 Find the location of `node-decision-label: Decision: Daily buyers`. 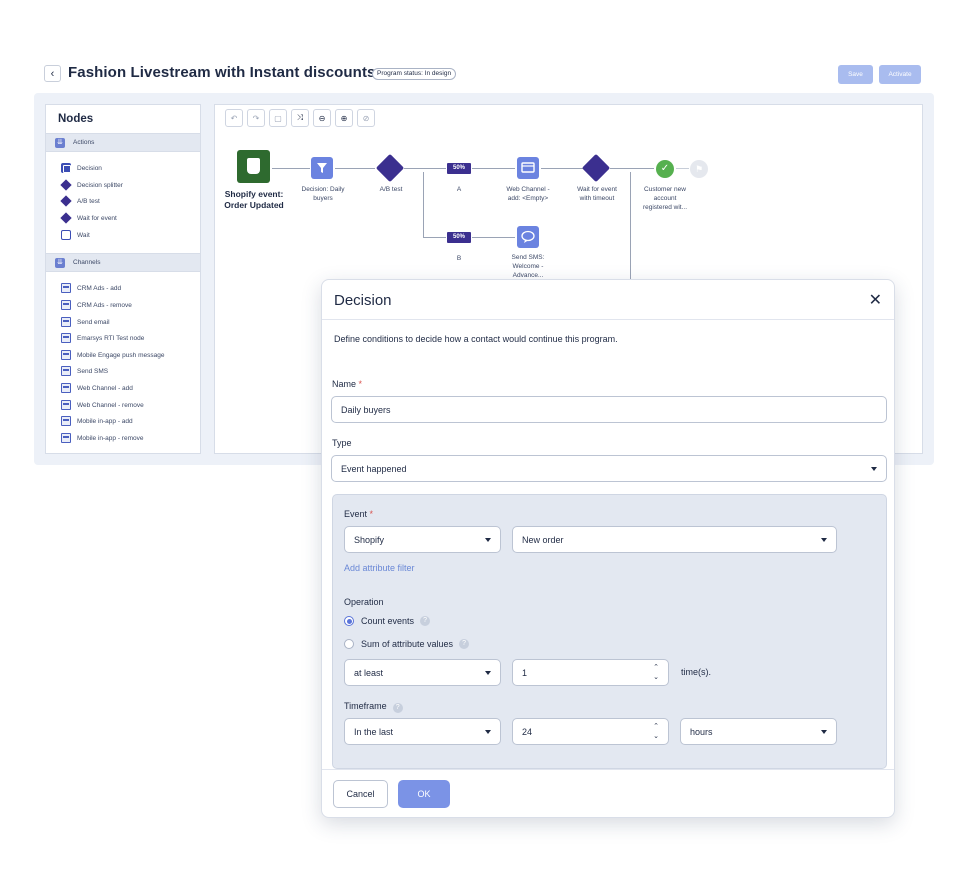

node-decision-label: Decision: Daily buyers is located at coordinates (323, 194).